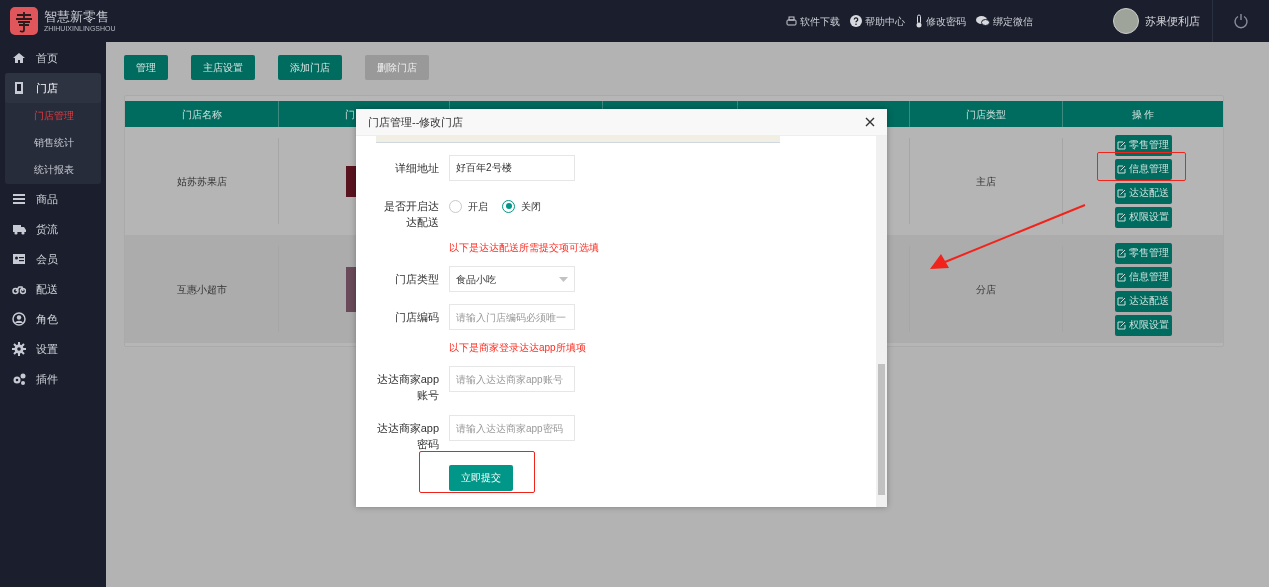  What do you see at coordinates (19, 88) in the screenshot?
I see `building-icon` at bounding box center [19, 88].